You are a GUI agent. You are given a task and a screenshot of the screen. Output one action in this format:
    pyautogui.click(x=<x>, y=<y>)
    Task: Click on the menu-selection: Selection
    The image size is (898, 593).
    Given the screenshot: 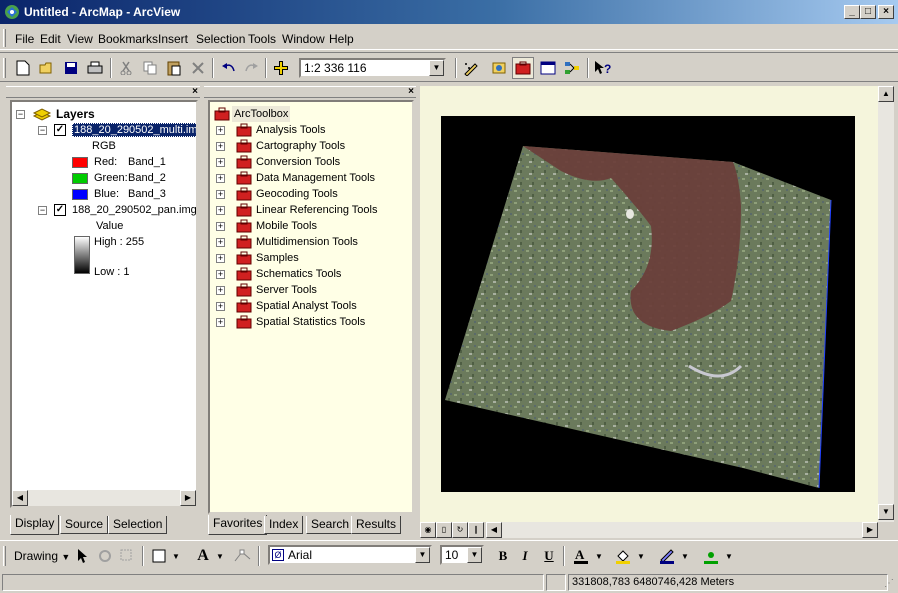 What is the action you would take?
    pyautogui.click(x=220, y=39)
    